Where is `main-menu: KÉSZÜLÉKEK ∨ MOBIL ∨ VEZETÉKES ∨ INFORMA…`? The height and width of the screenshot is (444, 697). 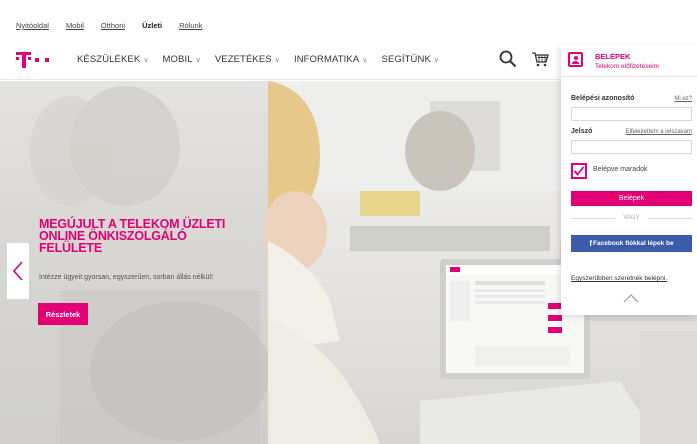 main-menu: KÉSZÜLÉKEK ∨ MOBIL ∨ VEZETÉKES ∨ INFORMA… is located at coordinates (258, 59).